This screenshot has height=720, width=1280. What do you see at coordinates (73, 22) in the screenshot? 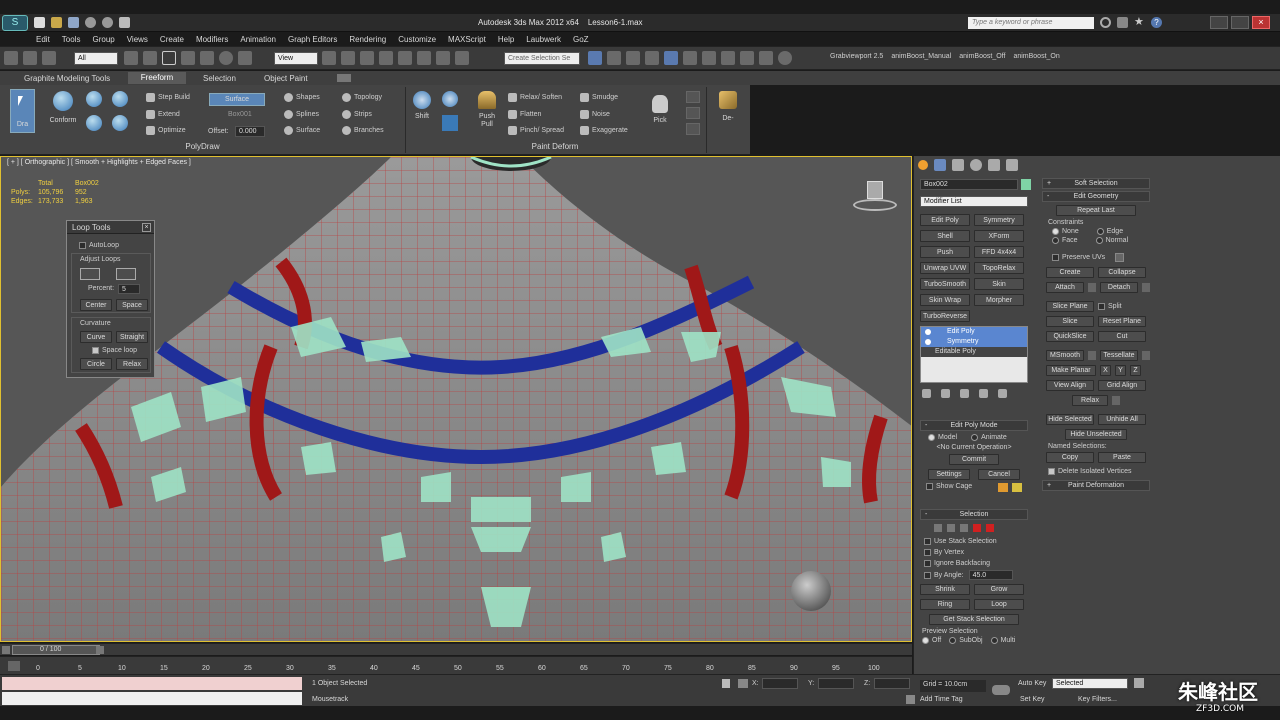
I see `save-file-icon` at bounding box center [73, 22].